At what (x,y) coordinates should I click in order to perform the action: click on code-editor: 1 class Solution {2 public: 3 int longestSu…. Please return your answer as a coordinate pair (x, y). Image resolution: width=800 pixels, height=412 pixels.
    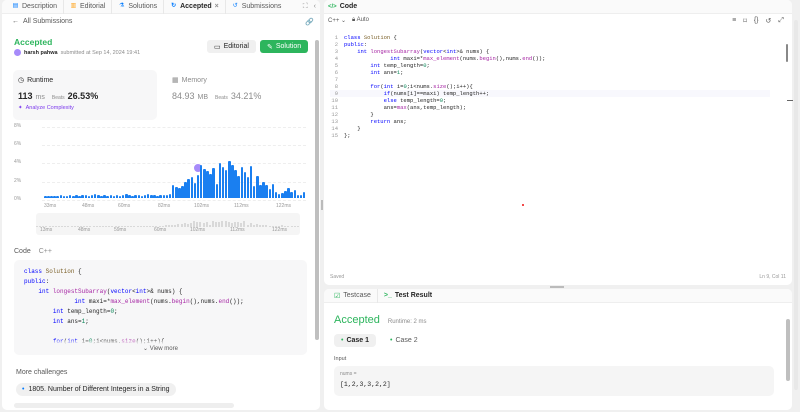
    Looking at the image, I should click on (550, 86).